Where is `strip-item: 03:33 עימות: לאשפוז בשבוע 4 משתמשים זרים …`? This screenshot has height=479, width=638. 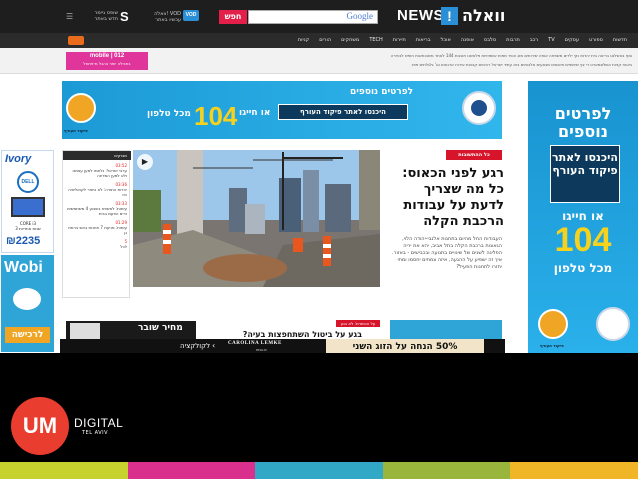 strip-item: 03:33 עימות: לאשפוז בשבוע 4 משתמשים זרים … is located at coordinates (97, 208).